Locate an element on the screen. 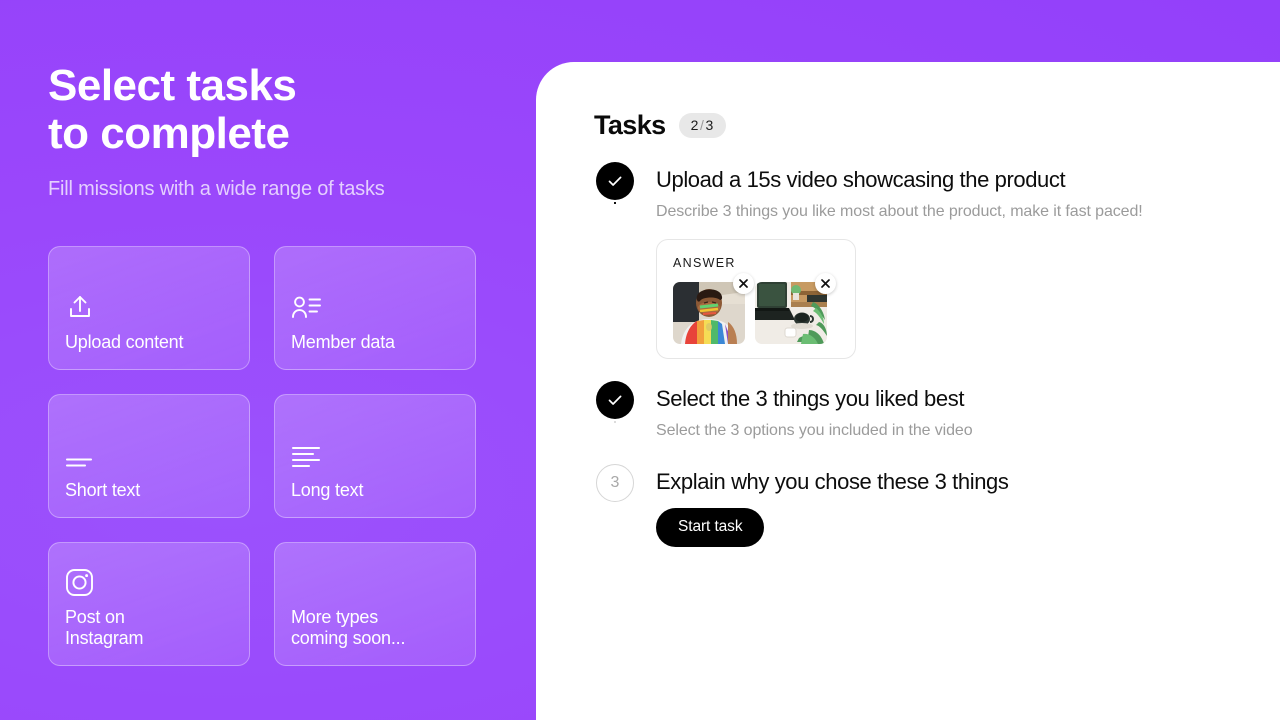 This screenshot has width=1280, height=720. short-text-icon is located at coordinates (149, 454).